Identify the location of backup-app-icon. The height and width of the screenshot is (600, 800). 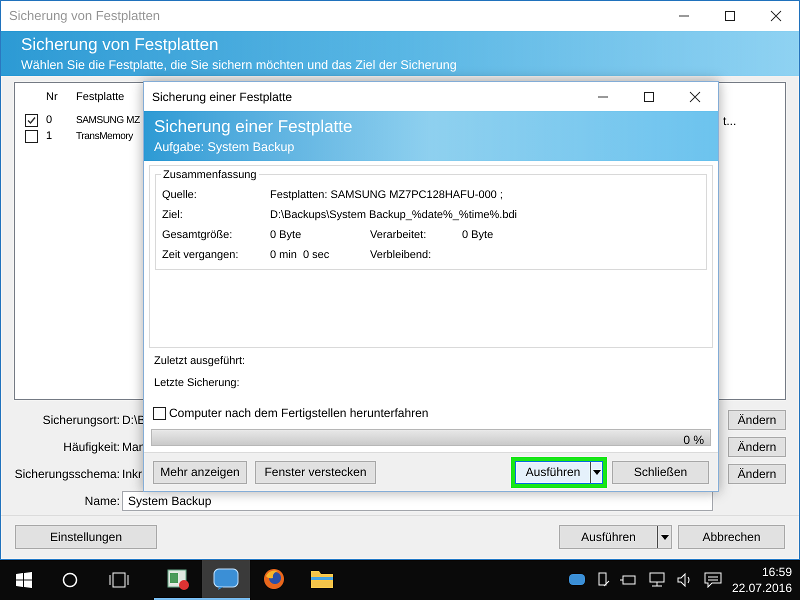
(226, 579).